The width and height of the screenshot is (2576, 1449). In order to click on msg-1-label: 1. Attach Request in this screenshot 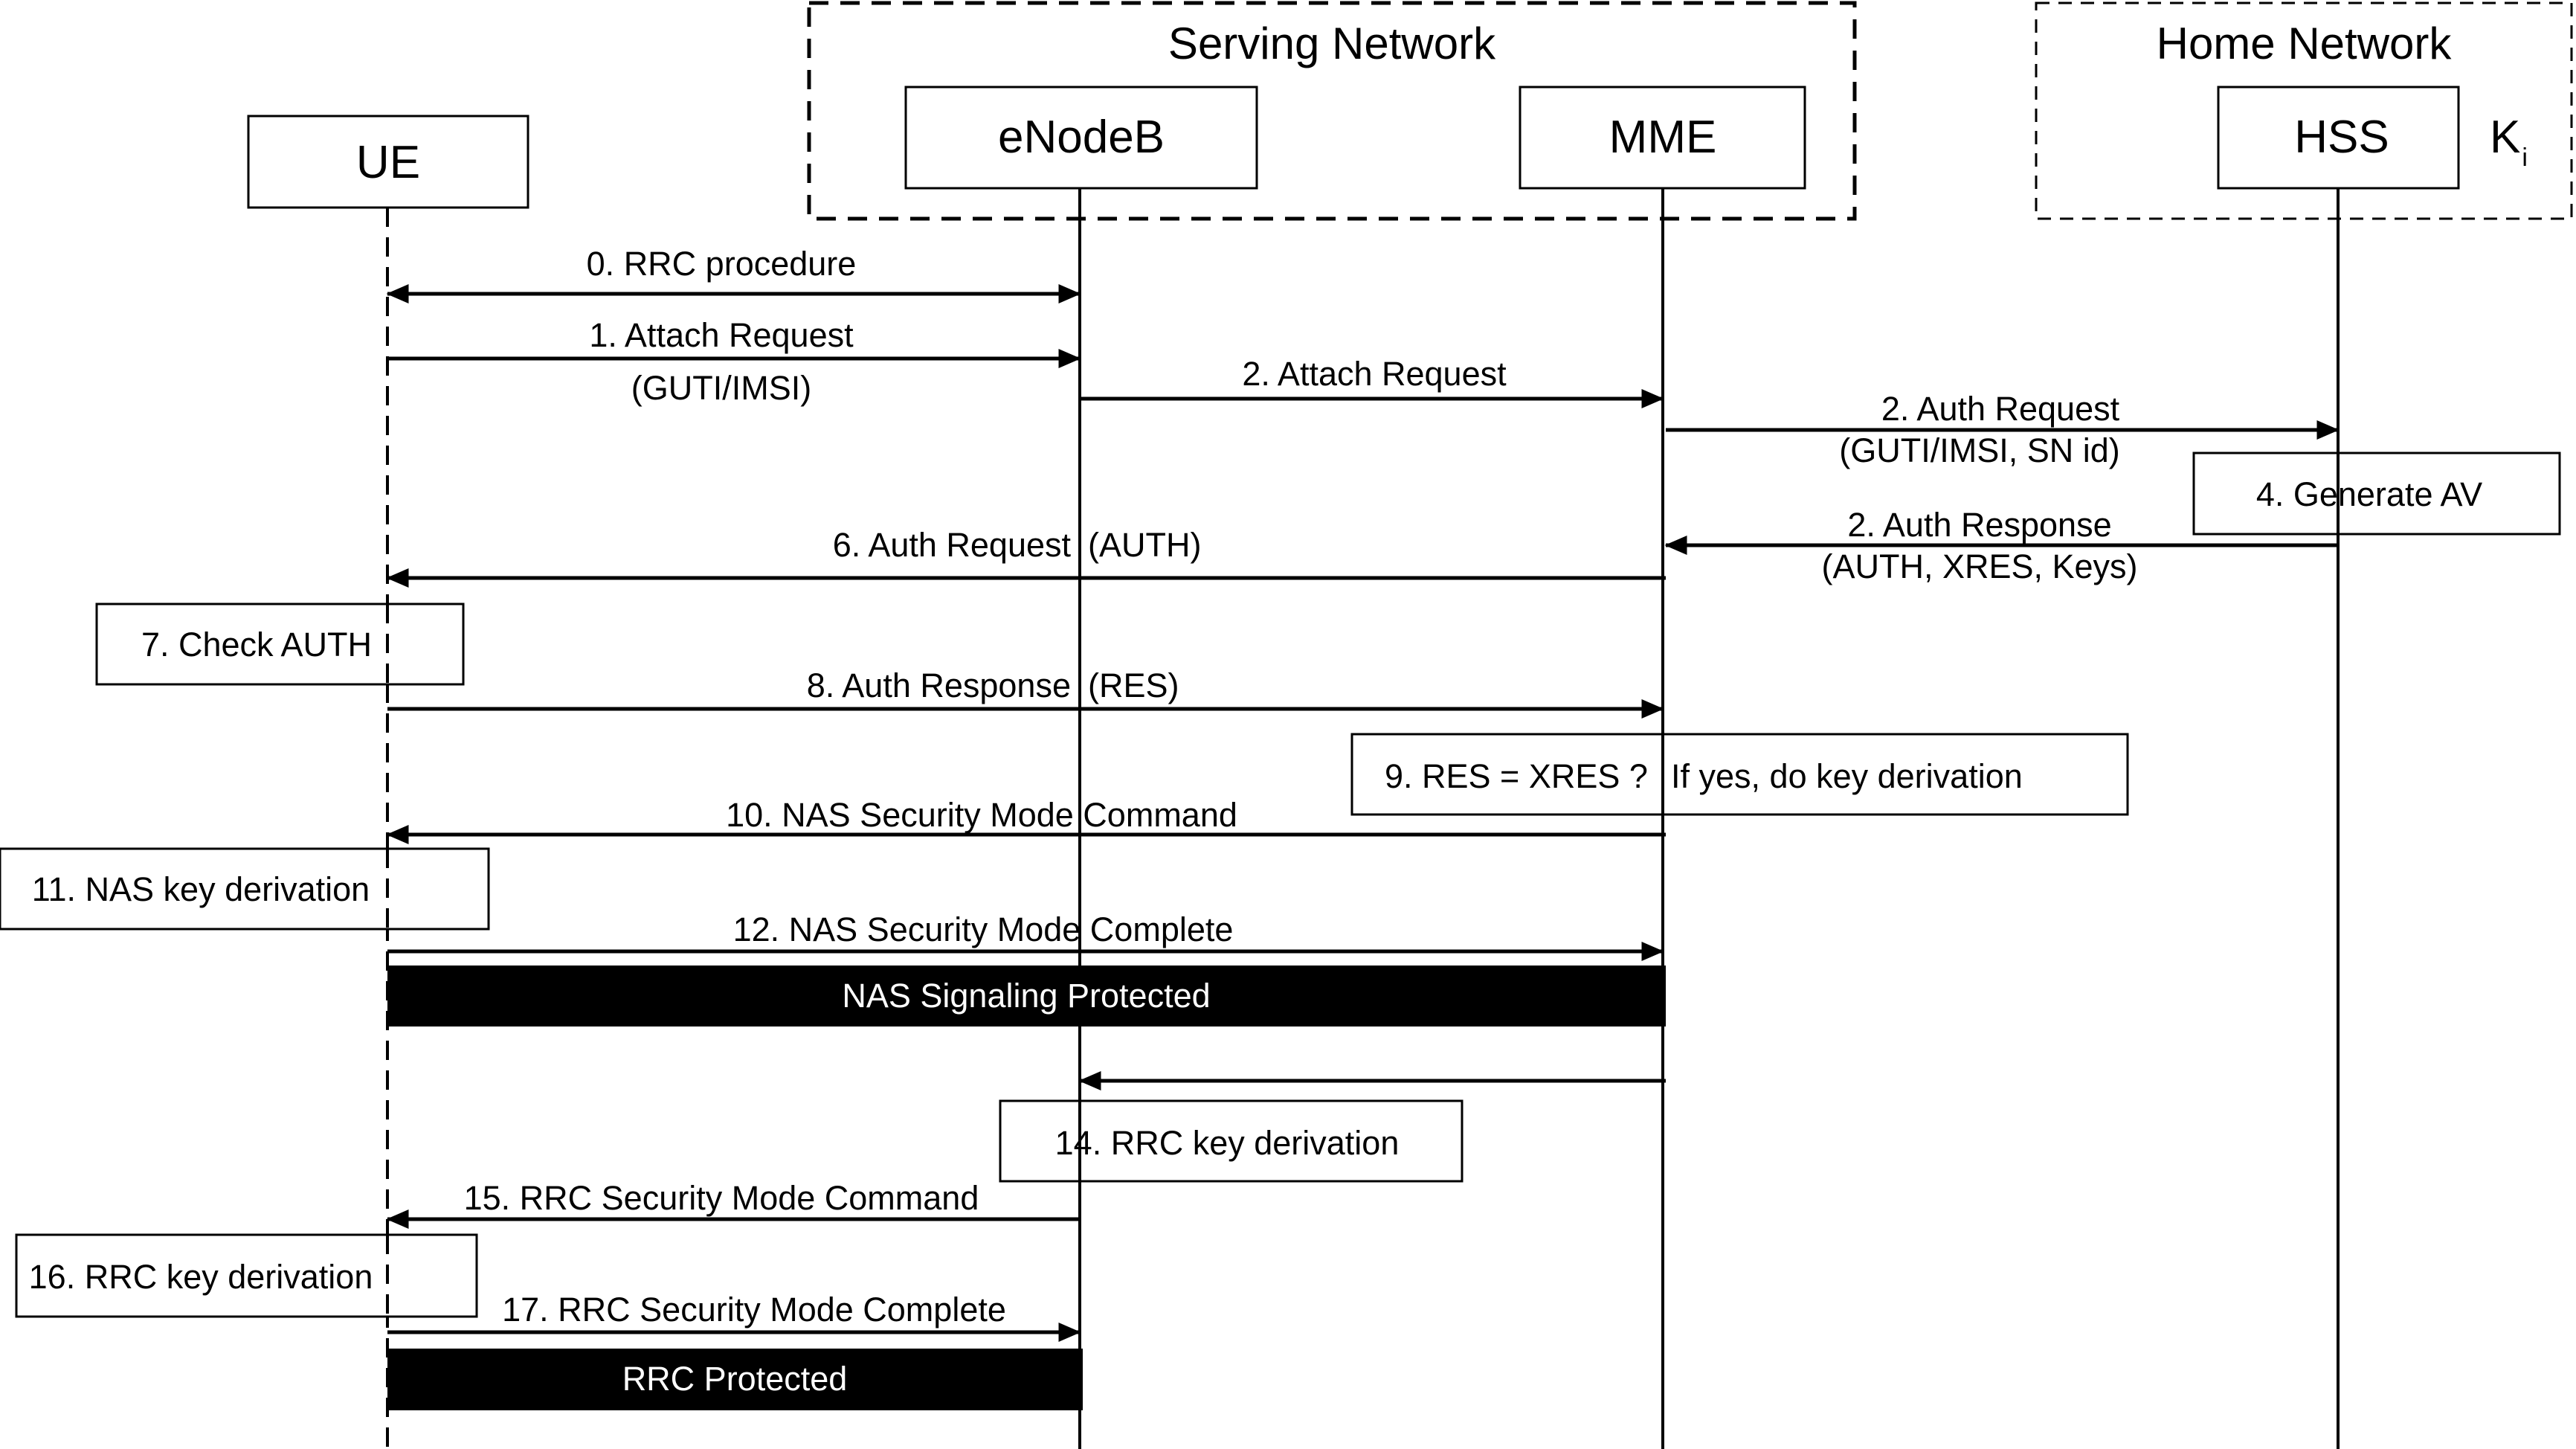, I will do `click(721, 335)`.